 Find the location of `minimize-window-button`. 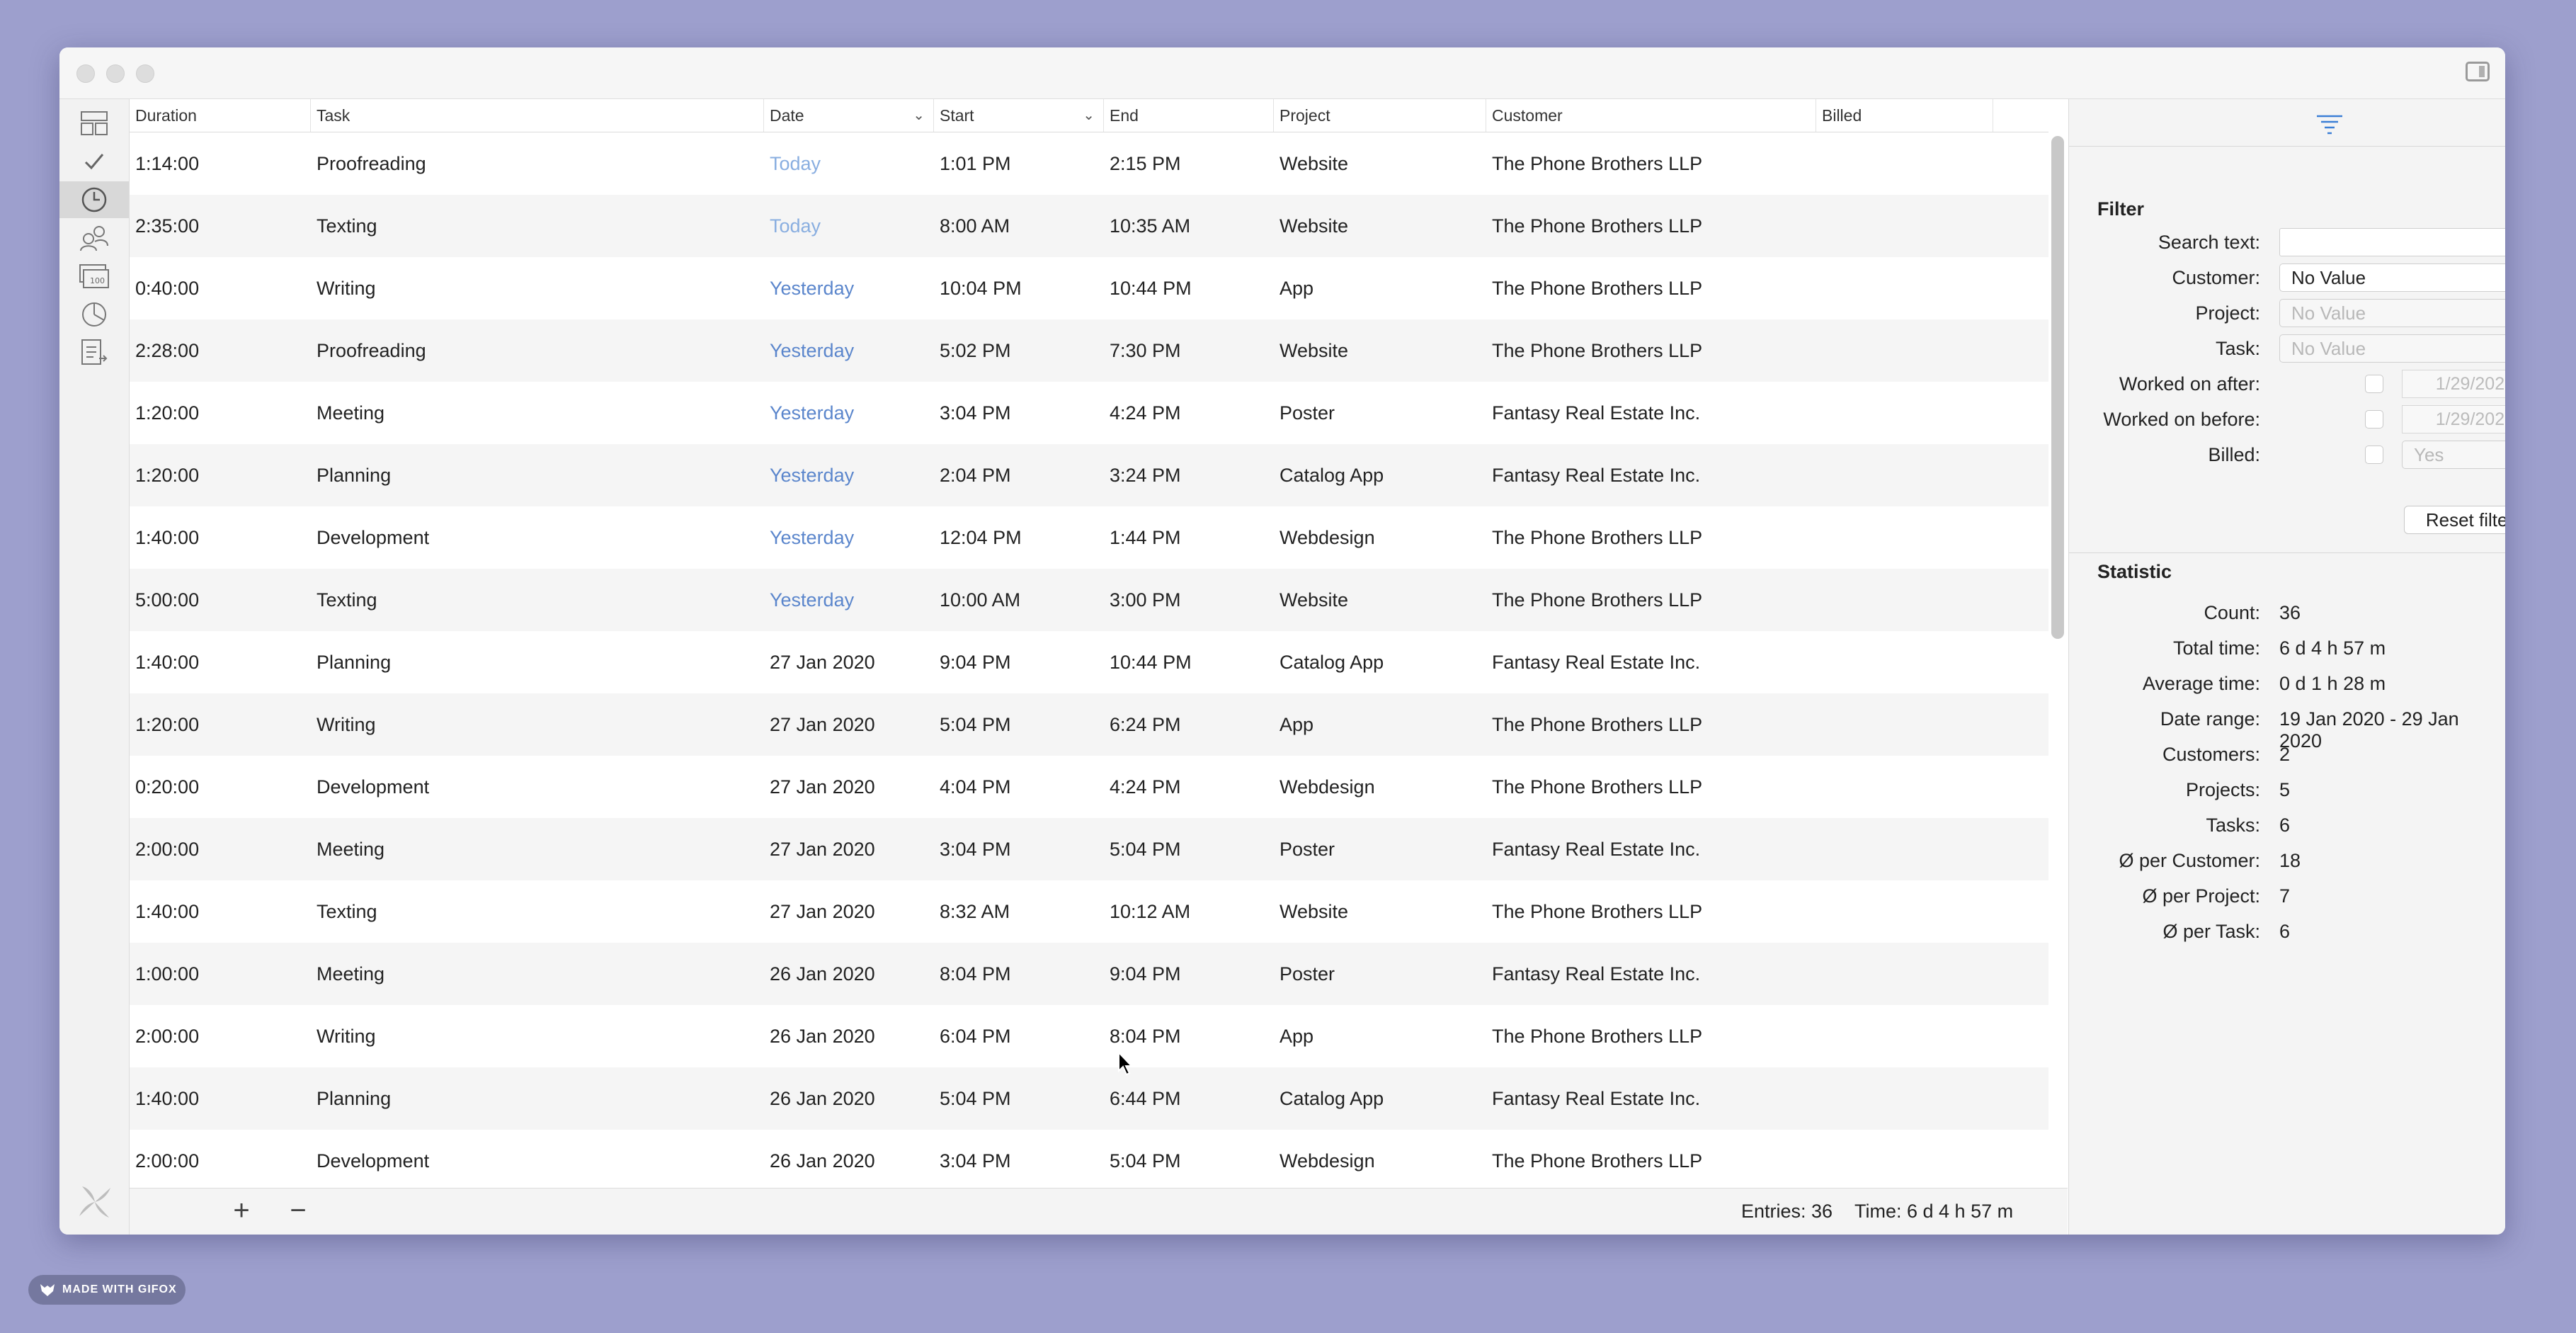

minimize-window-button is located at coordinates (116, 73).